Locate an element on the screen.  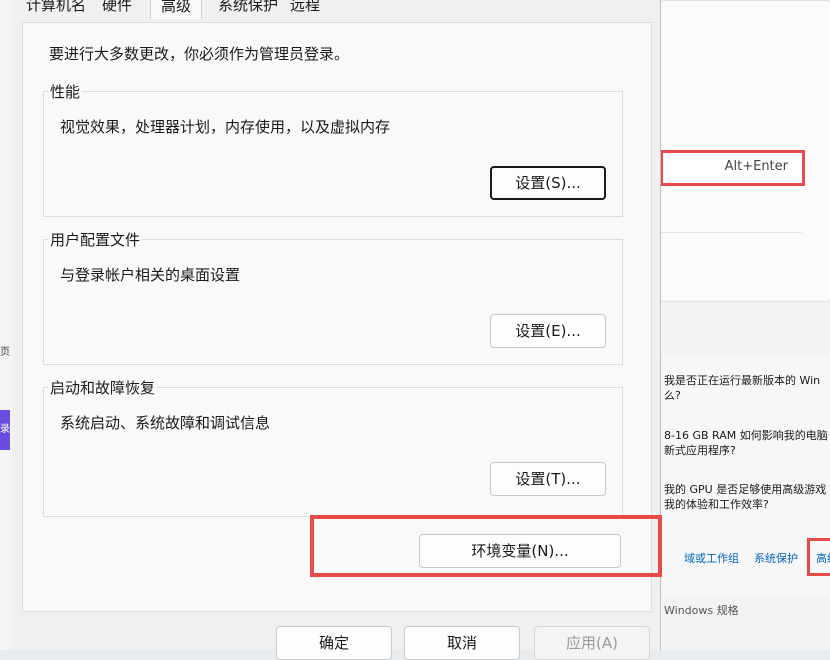
performance-title: 性能 is located at coordinates (65, 91).